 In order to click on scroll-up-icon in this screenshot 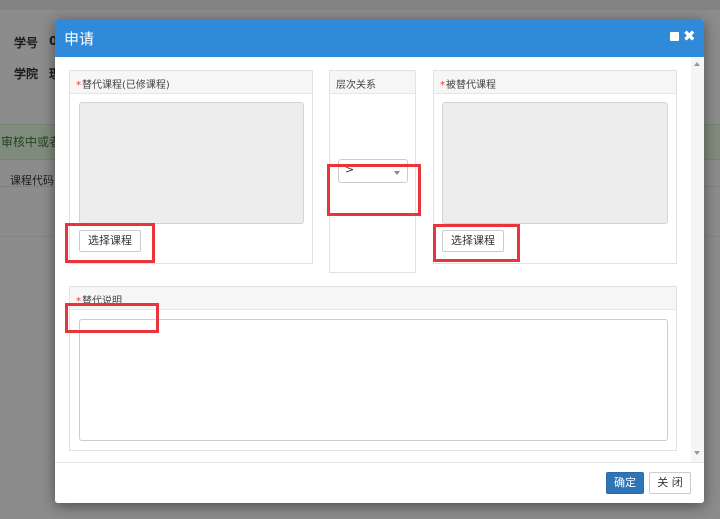, I will do `click(697, 64)`.